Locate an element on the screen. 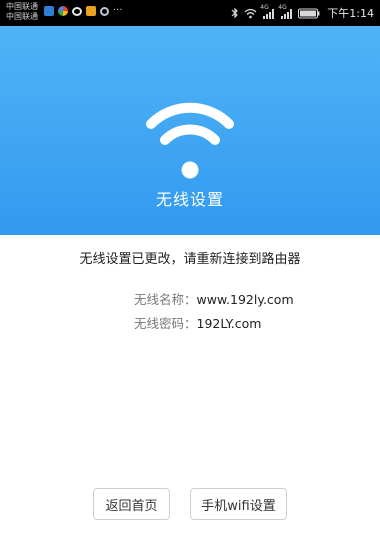 Image resolution: width=380 pixels, height=540 pixels. wifi-name-row: 无线名称：www.192ly.com is located at coordinates (214, 298).